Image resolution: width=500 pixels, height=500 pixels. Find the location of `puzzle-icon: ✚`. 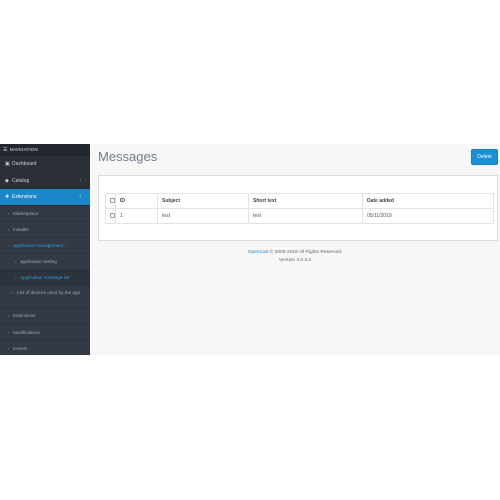

puzzle-icon: ✚ is located at coordinates (7, 197).